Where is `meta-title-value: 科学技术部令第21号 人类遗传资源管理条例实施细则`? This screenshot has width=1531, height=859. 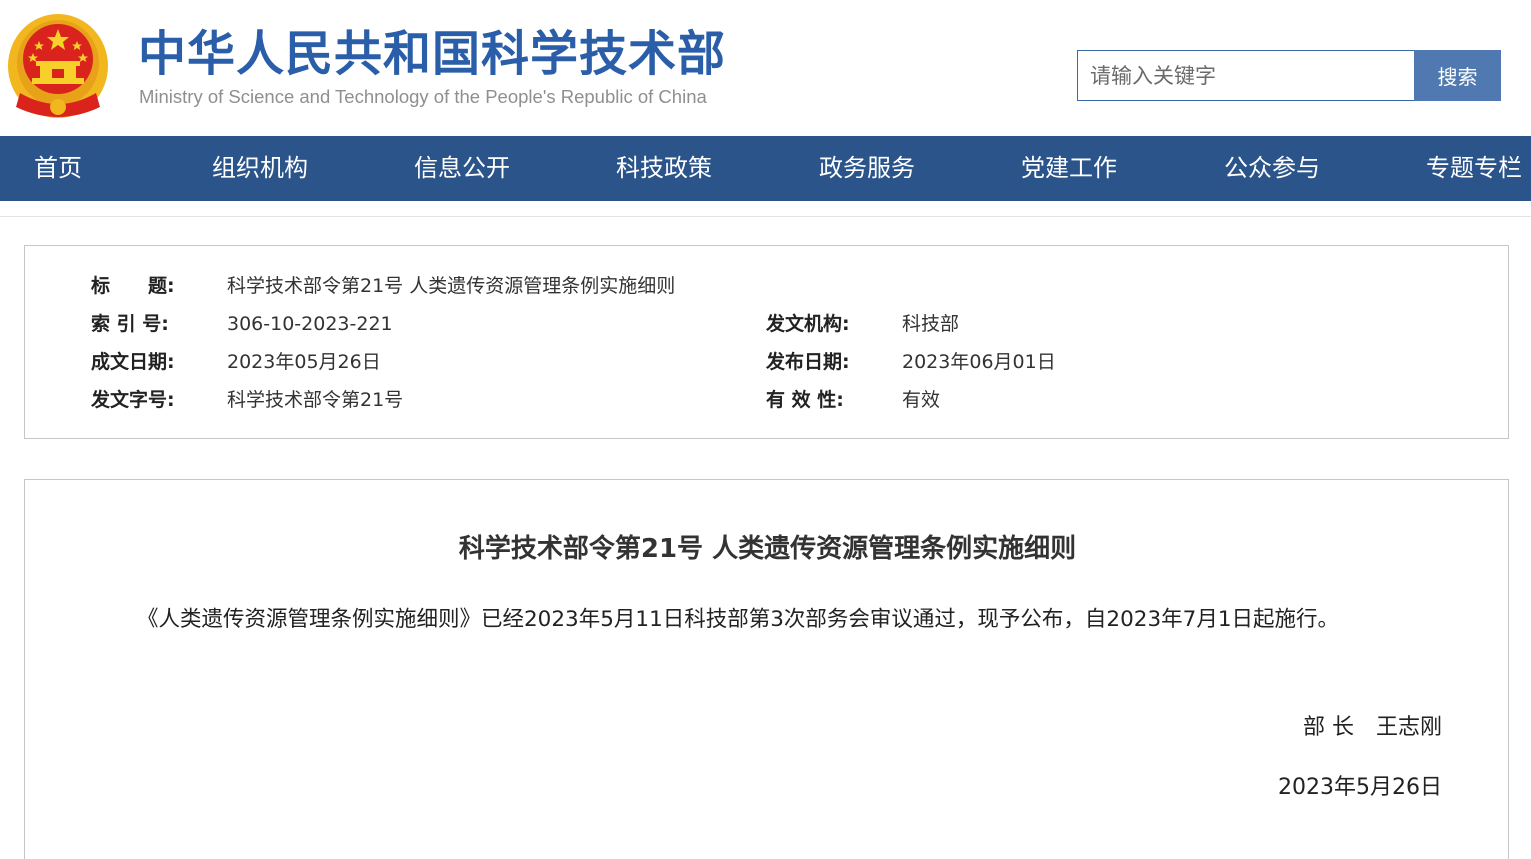
meta-title-value: 科学技术部令第21号 人类遗传资源管理条例实施细则 is located at coordinates (451, 286).